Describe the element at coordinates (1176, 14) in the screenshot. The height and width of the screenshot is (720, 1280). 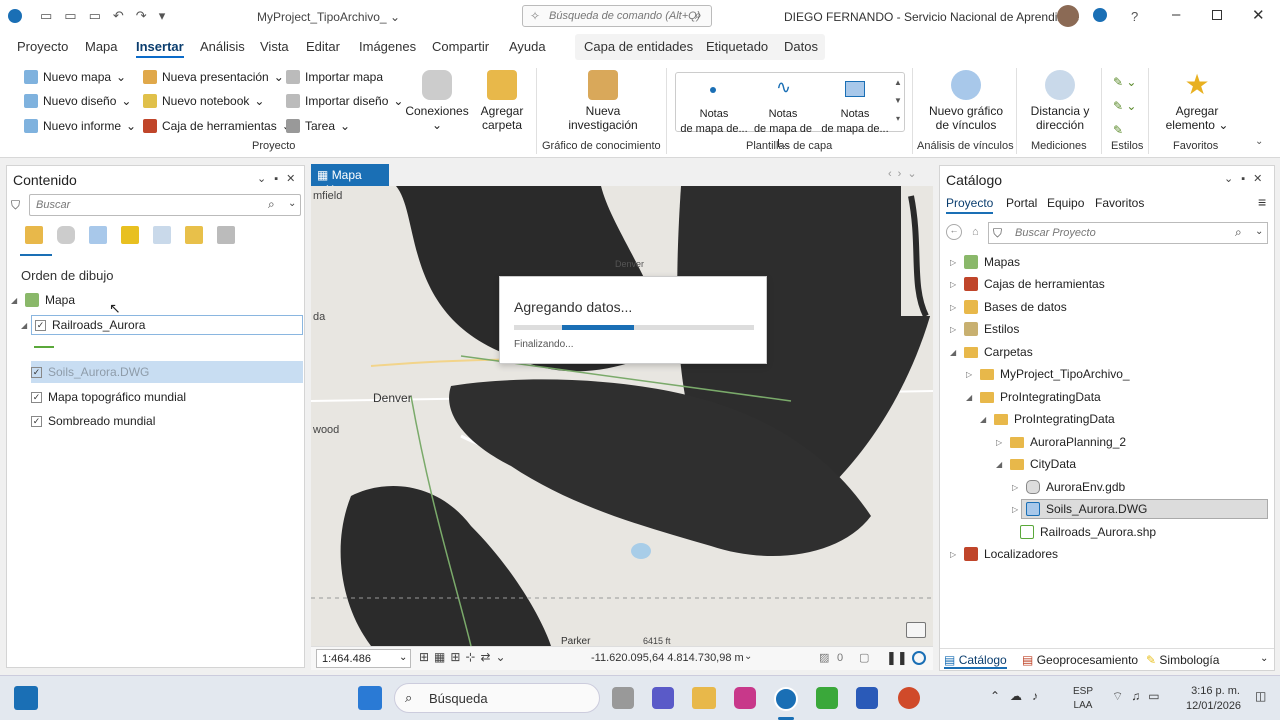
I see `minimize-button: –` at that location.